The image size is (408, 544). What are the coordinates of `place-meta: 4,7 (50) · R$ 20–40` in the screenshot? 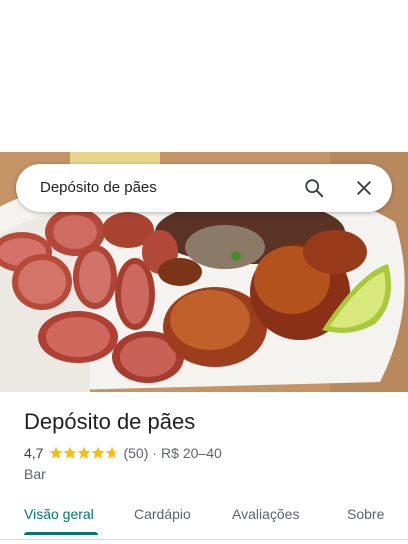 It's located at (123, 453).